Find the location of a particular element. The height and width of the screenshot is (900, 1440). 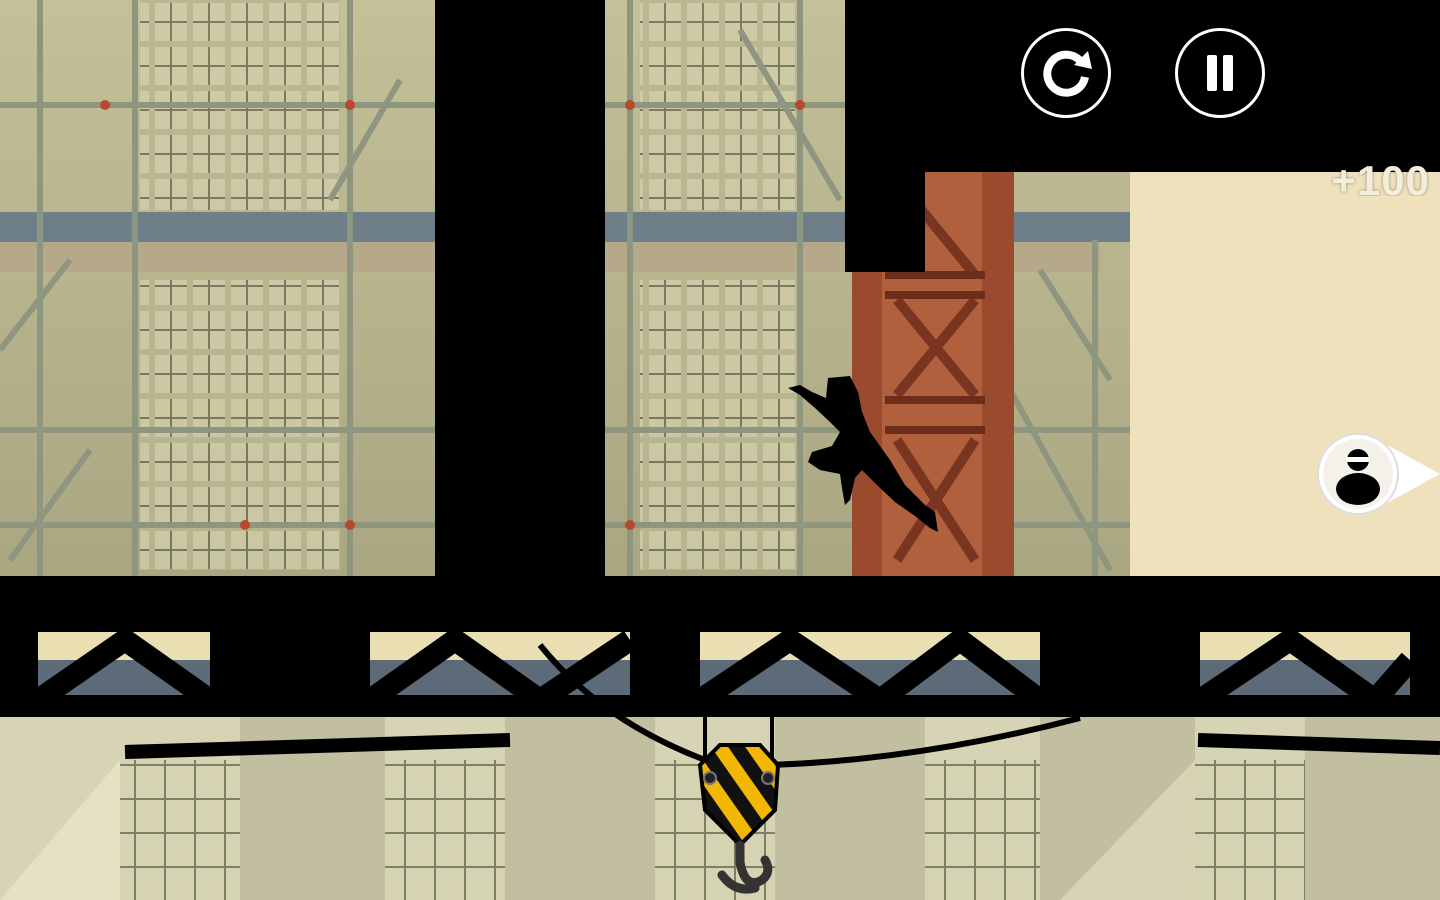

score-popup: +100 is located at coordinates (1380, 176).